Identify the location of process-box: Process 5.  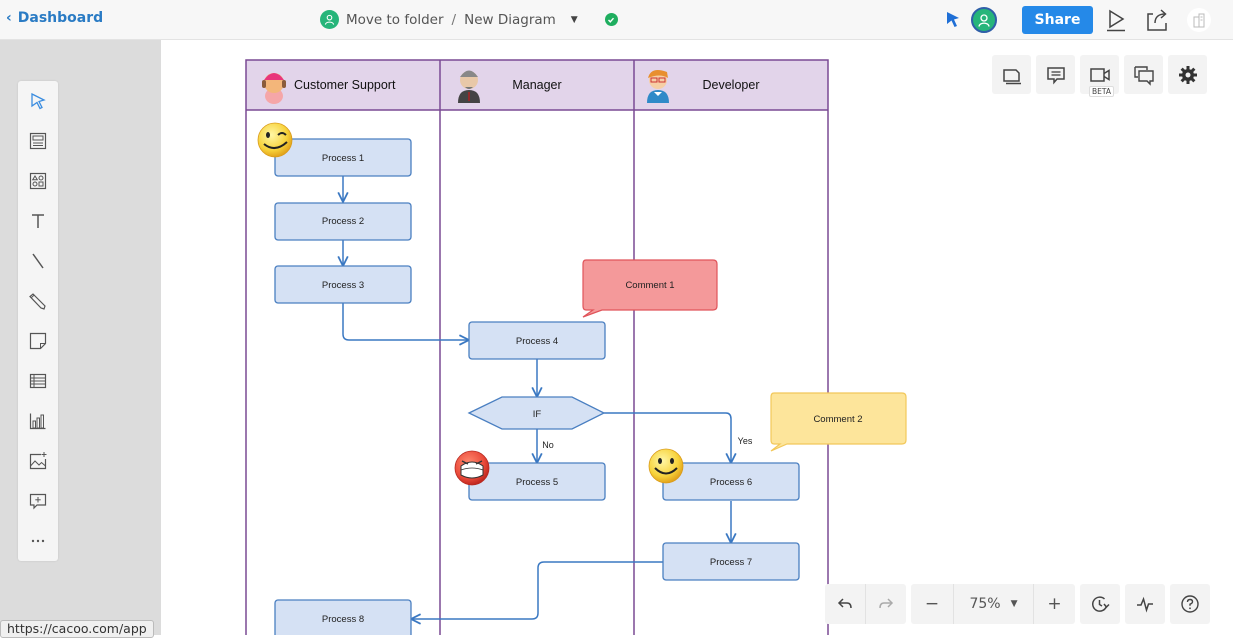
(537, 481).